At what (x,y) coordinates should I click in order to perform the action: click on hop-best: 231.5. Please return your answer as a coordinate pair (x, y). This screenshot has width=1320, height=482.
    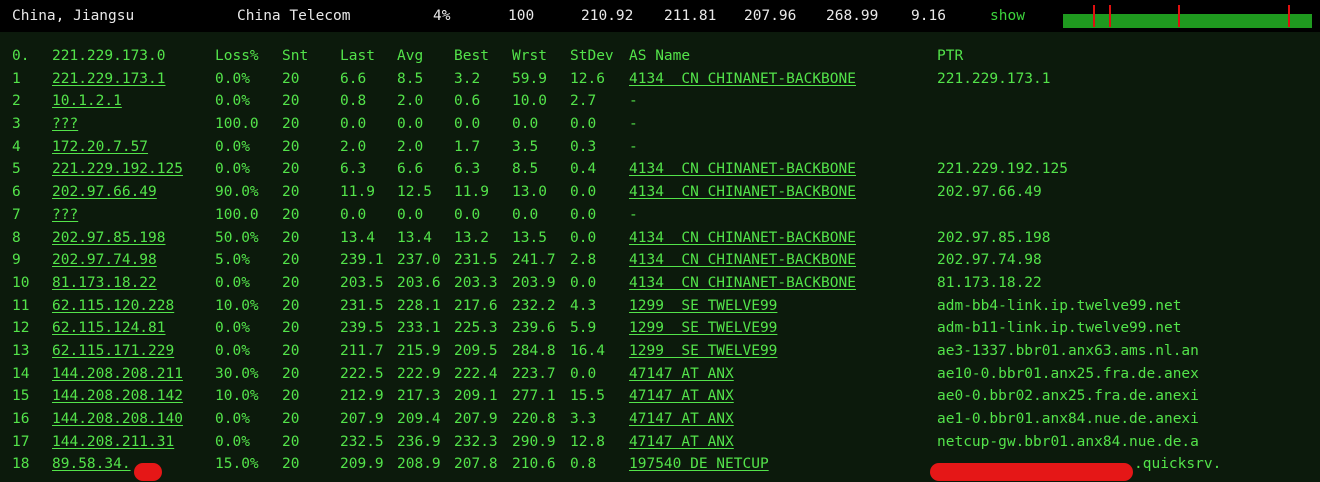
    Looking at the image, I should click on (476, 260).